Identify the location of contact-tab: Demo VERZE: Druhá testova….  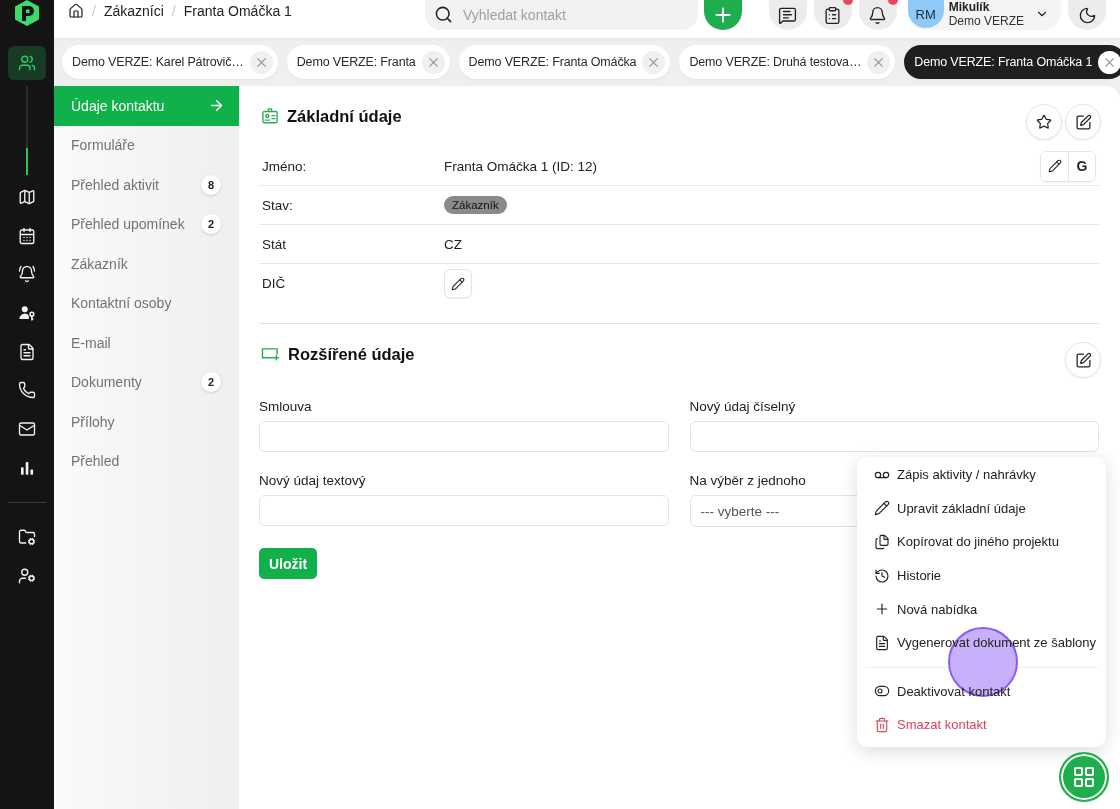
(787, 62).